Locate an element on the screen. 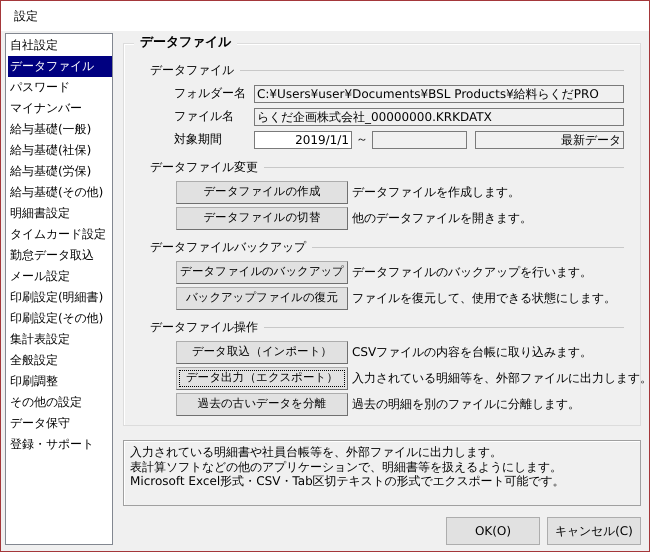 This screenshot has height=552, width=650. sidebar-item: 印刷調整 is located at coordinates (60, 381).